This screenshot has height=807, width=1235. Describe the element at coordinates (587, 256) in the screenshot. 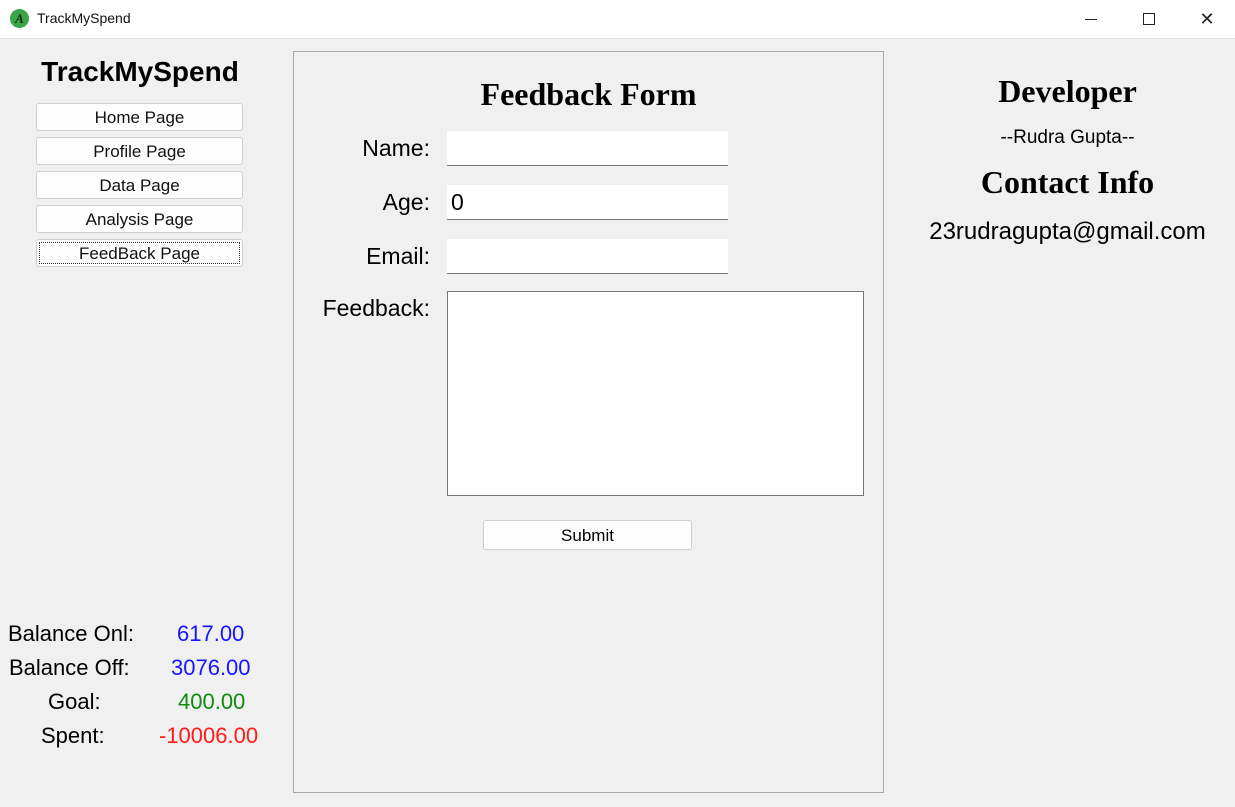

I see `email-input` at that location.